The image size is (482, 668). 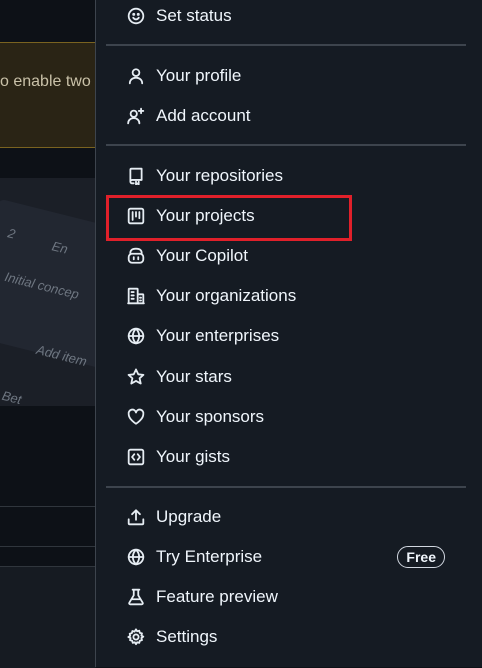 I want to click on beaker-icon, so click(x=136, y=597).